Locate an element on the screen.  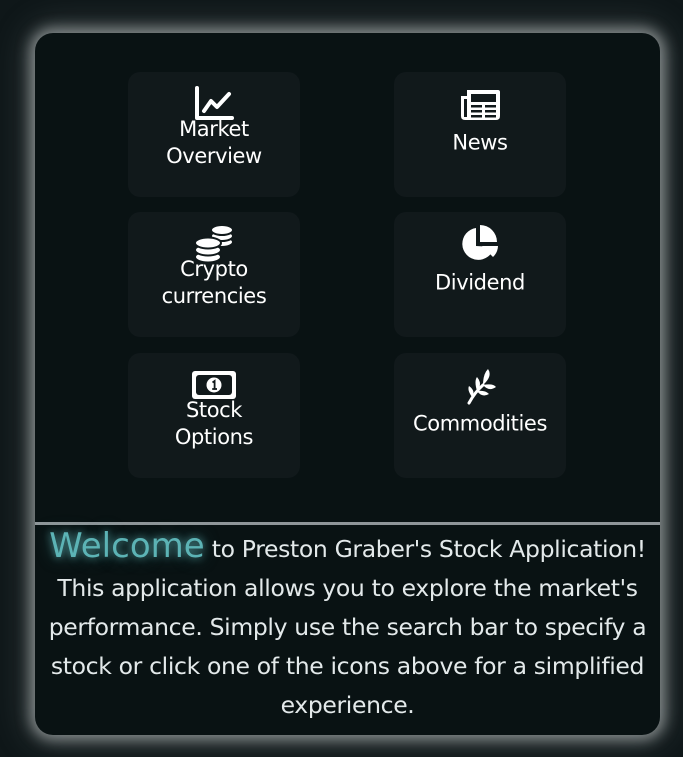
tile-label: Stock Options is located at coordinates (214, 423).